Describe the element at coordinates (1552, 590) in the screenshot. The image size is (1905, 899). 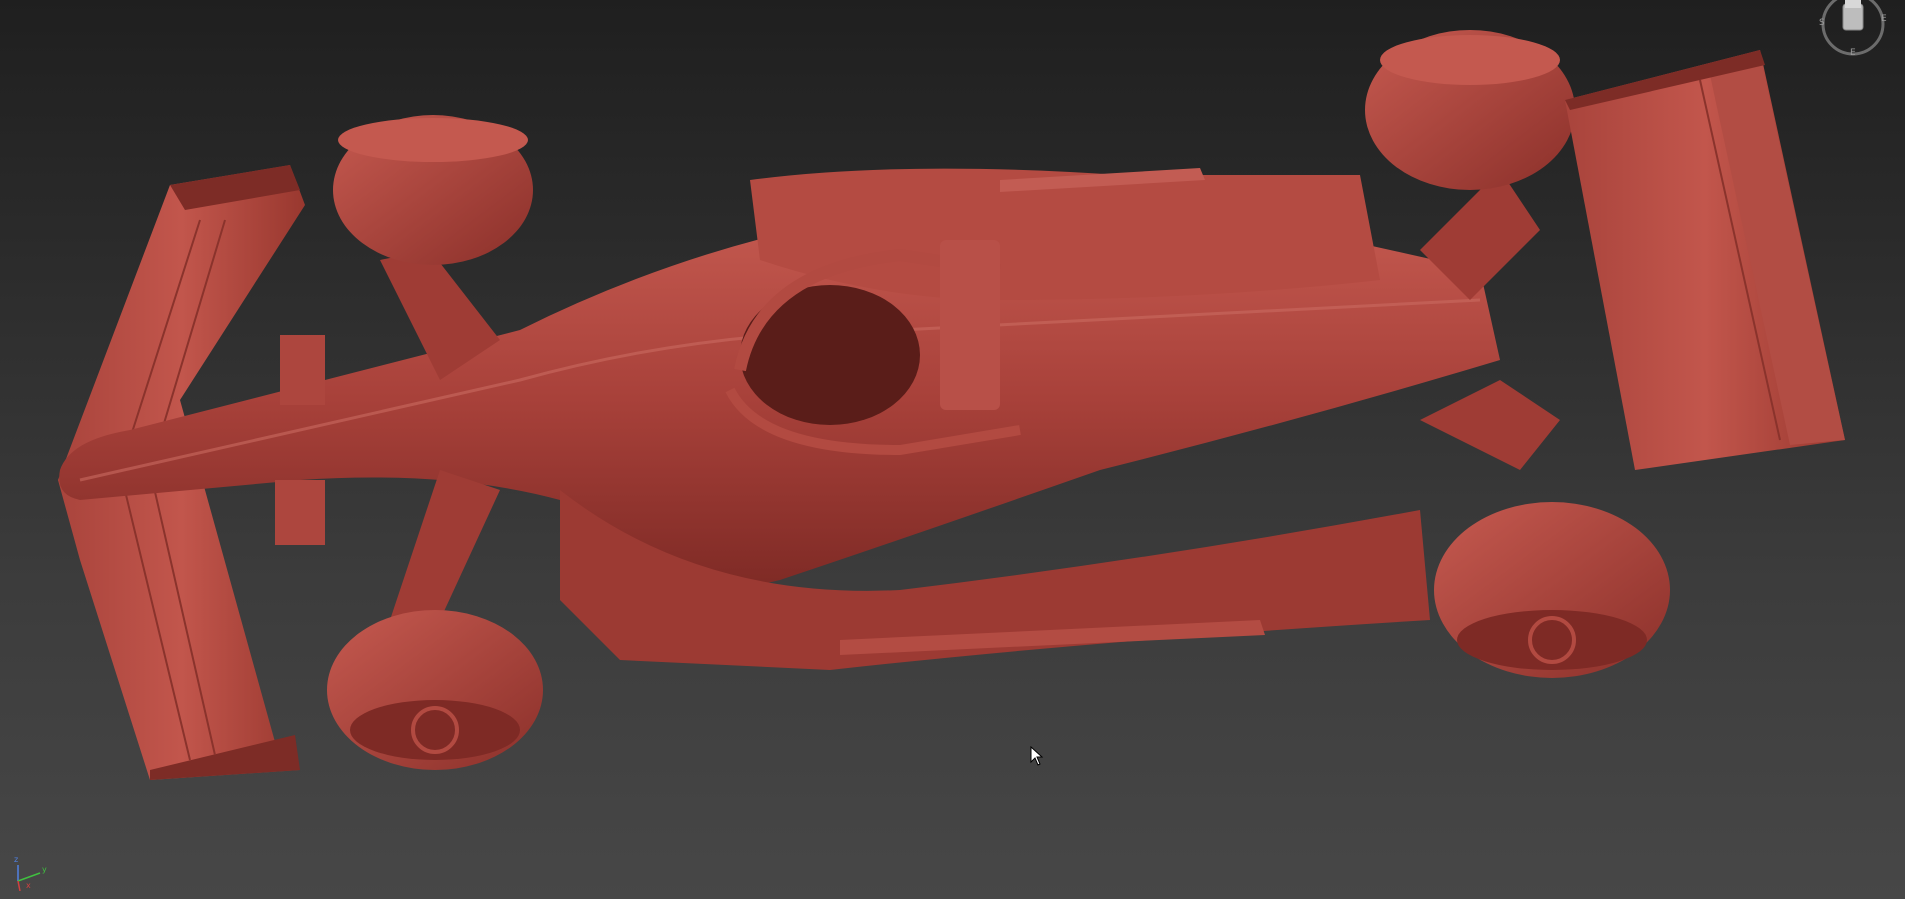
I see `rear-right-tyre` at that location.